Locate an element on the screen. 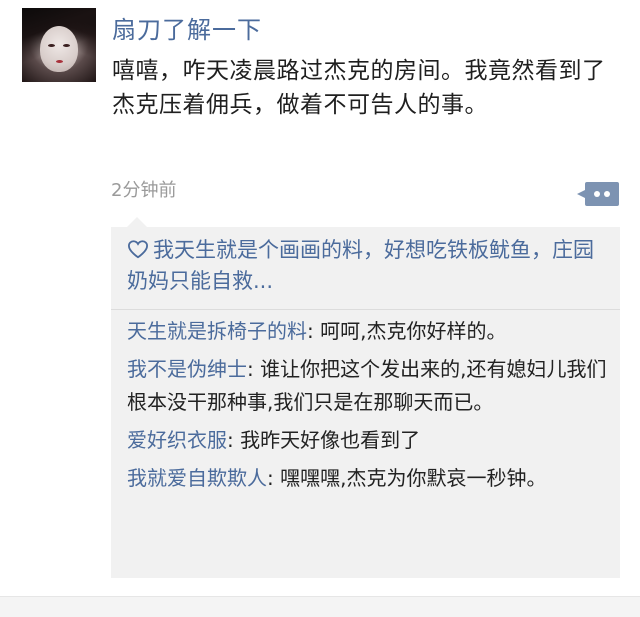  comment-author: 我不是伪绅士 is located at coordinates (187, 369).